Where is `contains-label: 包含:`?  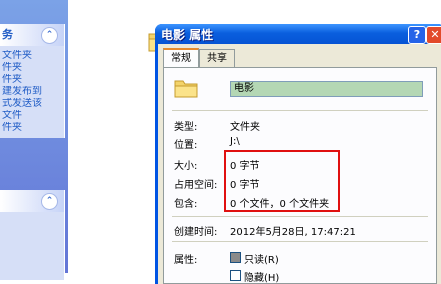 contains-label: 包含: is located at coordinates (186, 204).